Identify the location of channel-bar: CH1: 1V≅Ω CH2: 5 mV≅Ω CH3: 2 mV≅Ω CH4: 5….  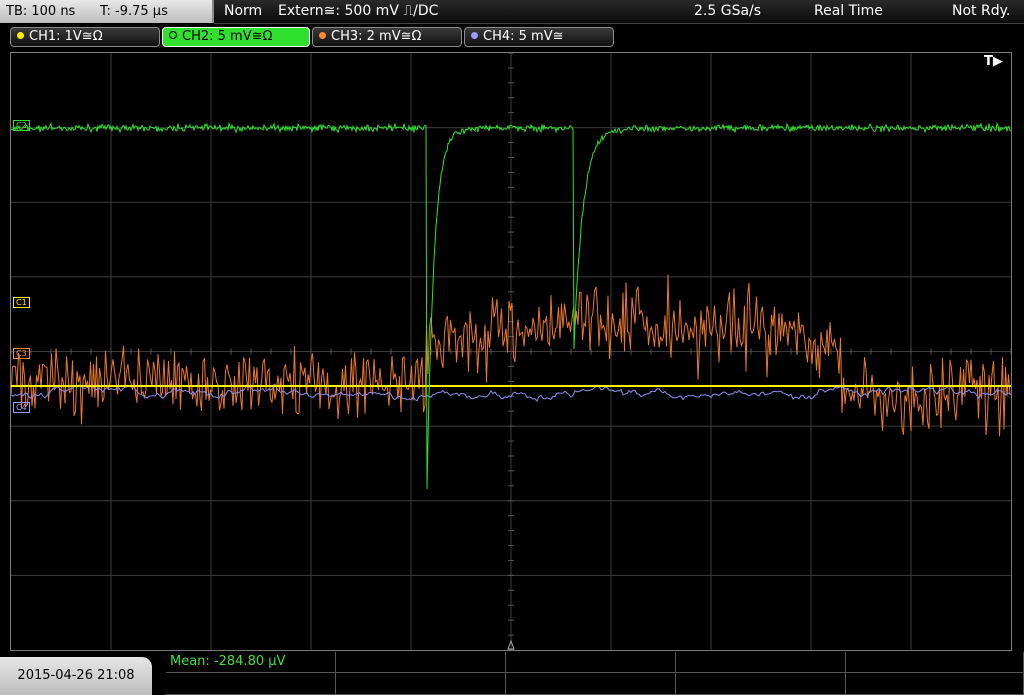
(512, 37).